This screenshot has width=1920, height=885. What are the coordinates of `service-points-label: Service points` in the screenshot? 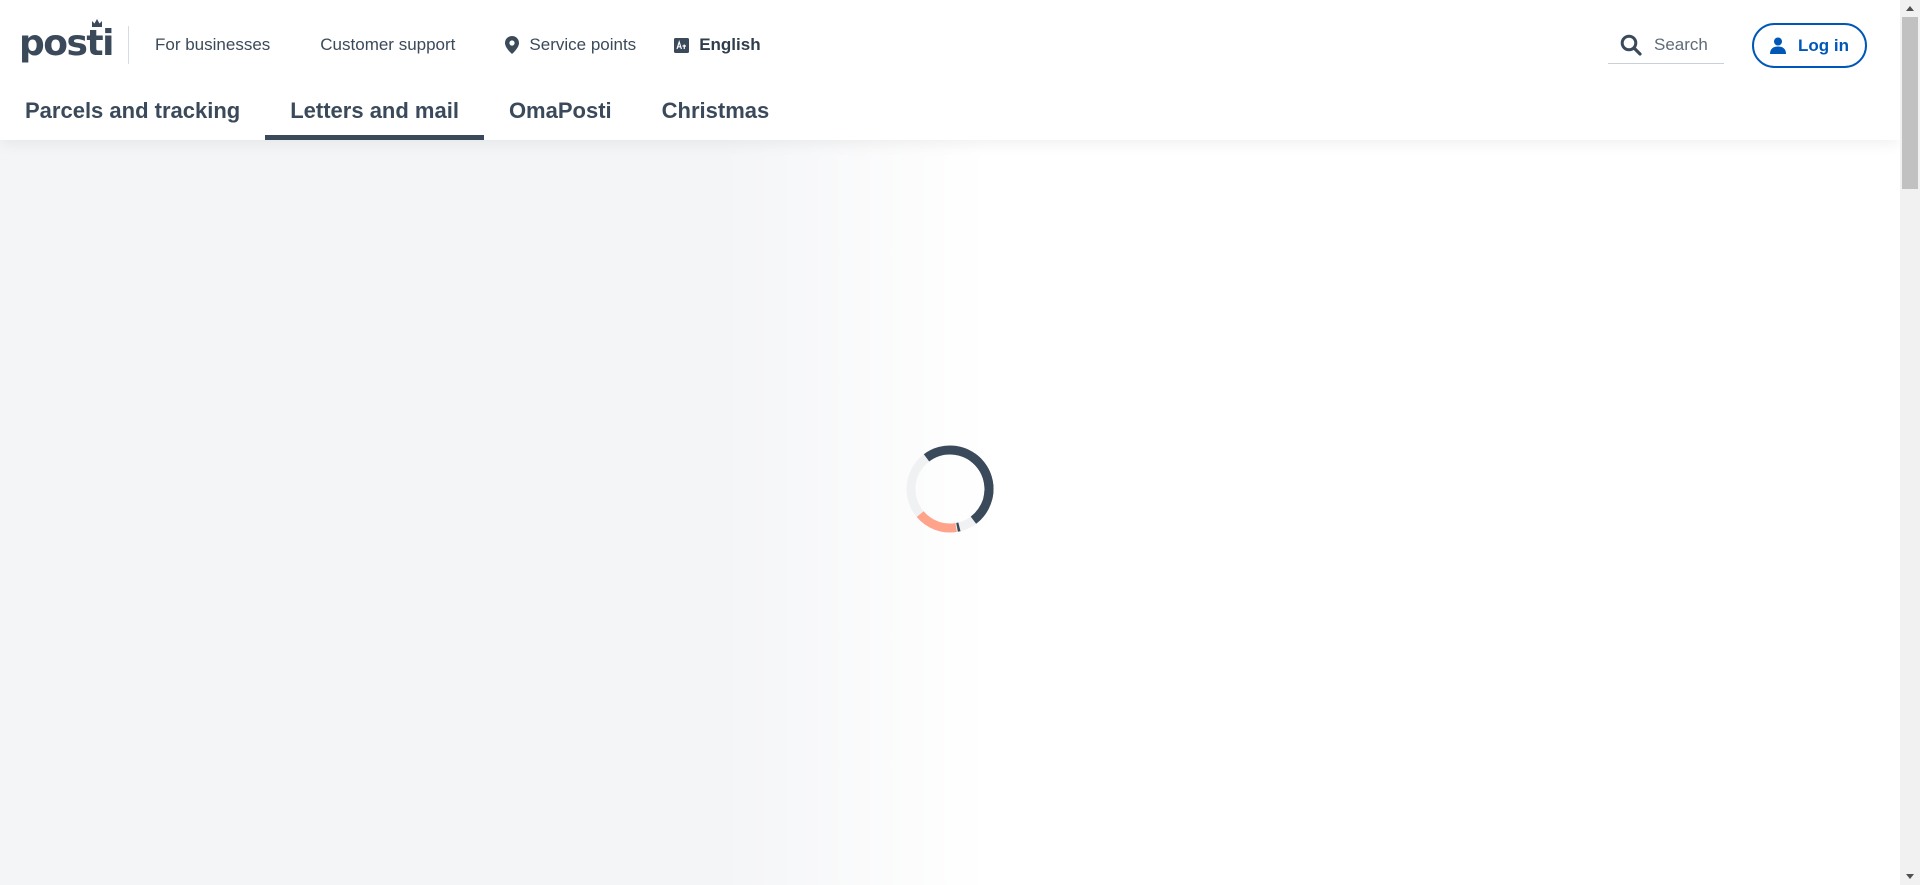 It's located at (583, 44).